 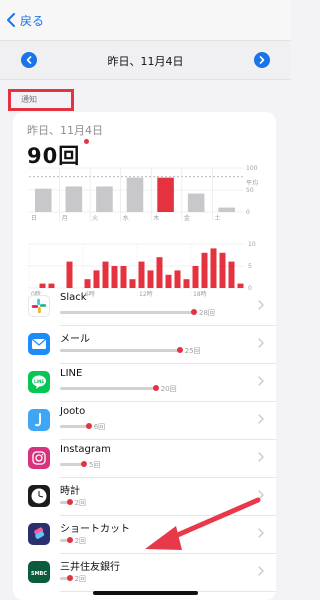 I want to click on date-navigator: 昨日、11月4日, so click(x=145, y=60).